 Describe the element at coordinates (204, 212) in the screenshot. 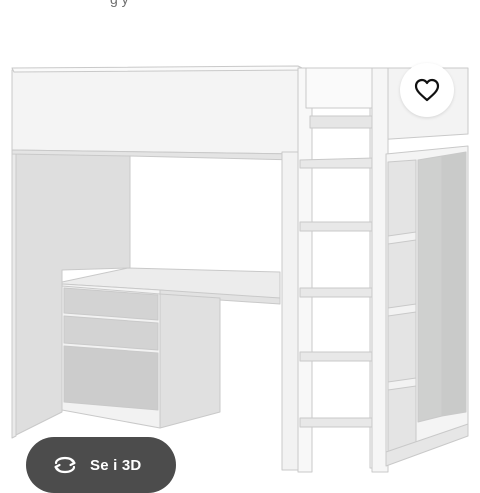

I see `back-panel` at that location.